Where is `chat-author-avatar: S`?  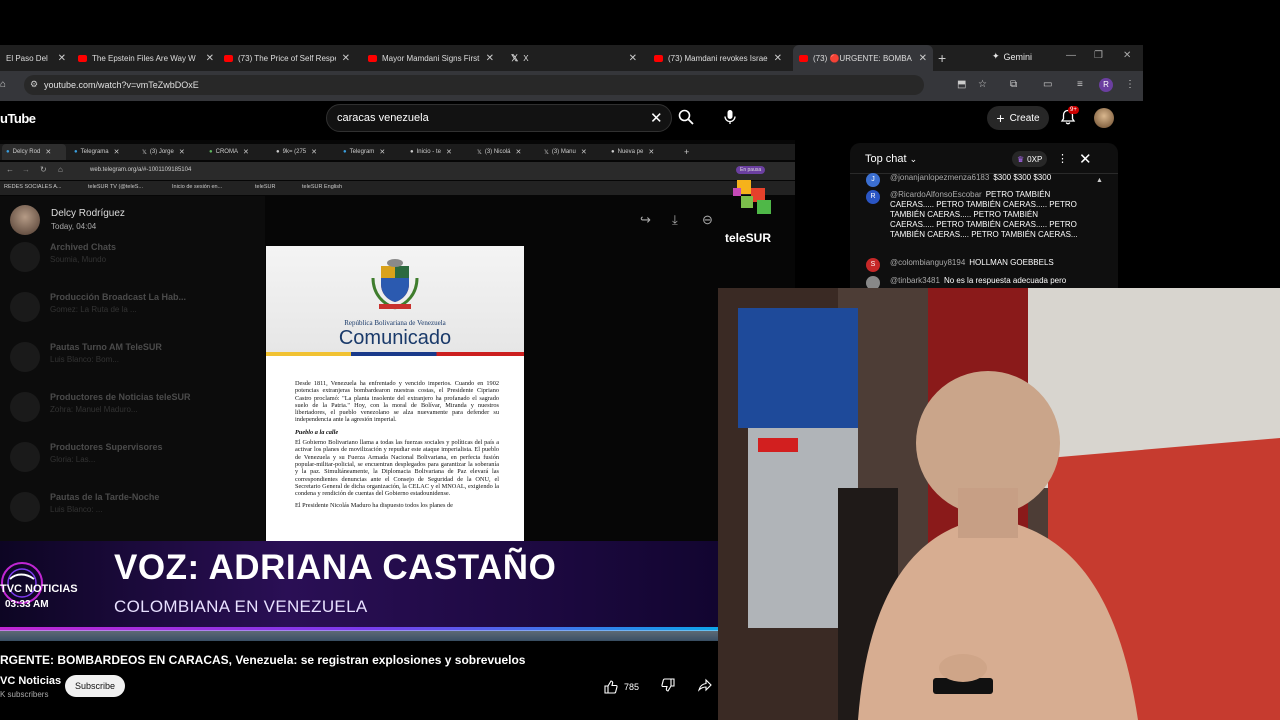 chat-author-avatar: S is located at coordinates (873, 265).